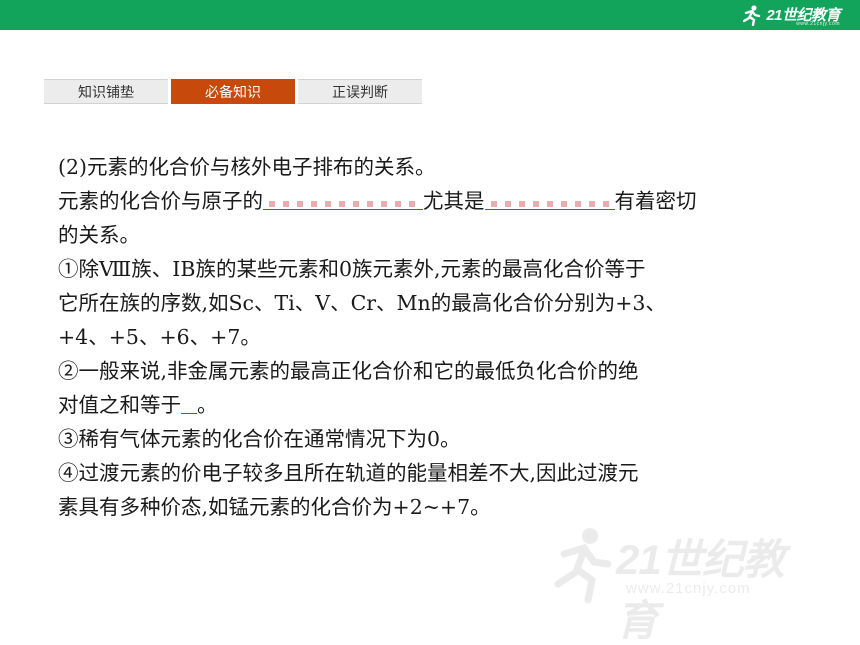 The width and height of the screenshot is (860, 645). What do you see at coordinates (106, 91) in the screenshot?
I see `tab-knowledge-foundation: 知识铺垫` at bounding box center [106, 91].